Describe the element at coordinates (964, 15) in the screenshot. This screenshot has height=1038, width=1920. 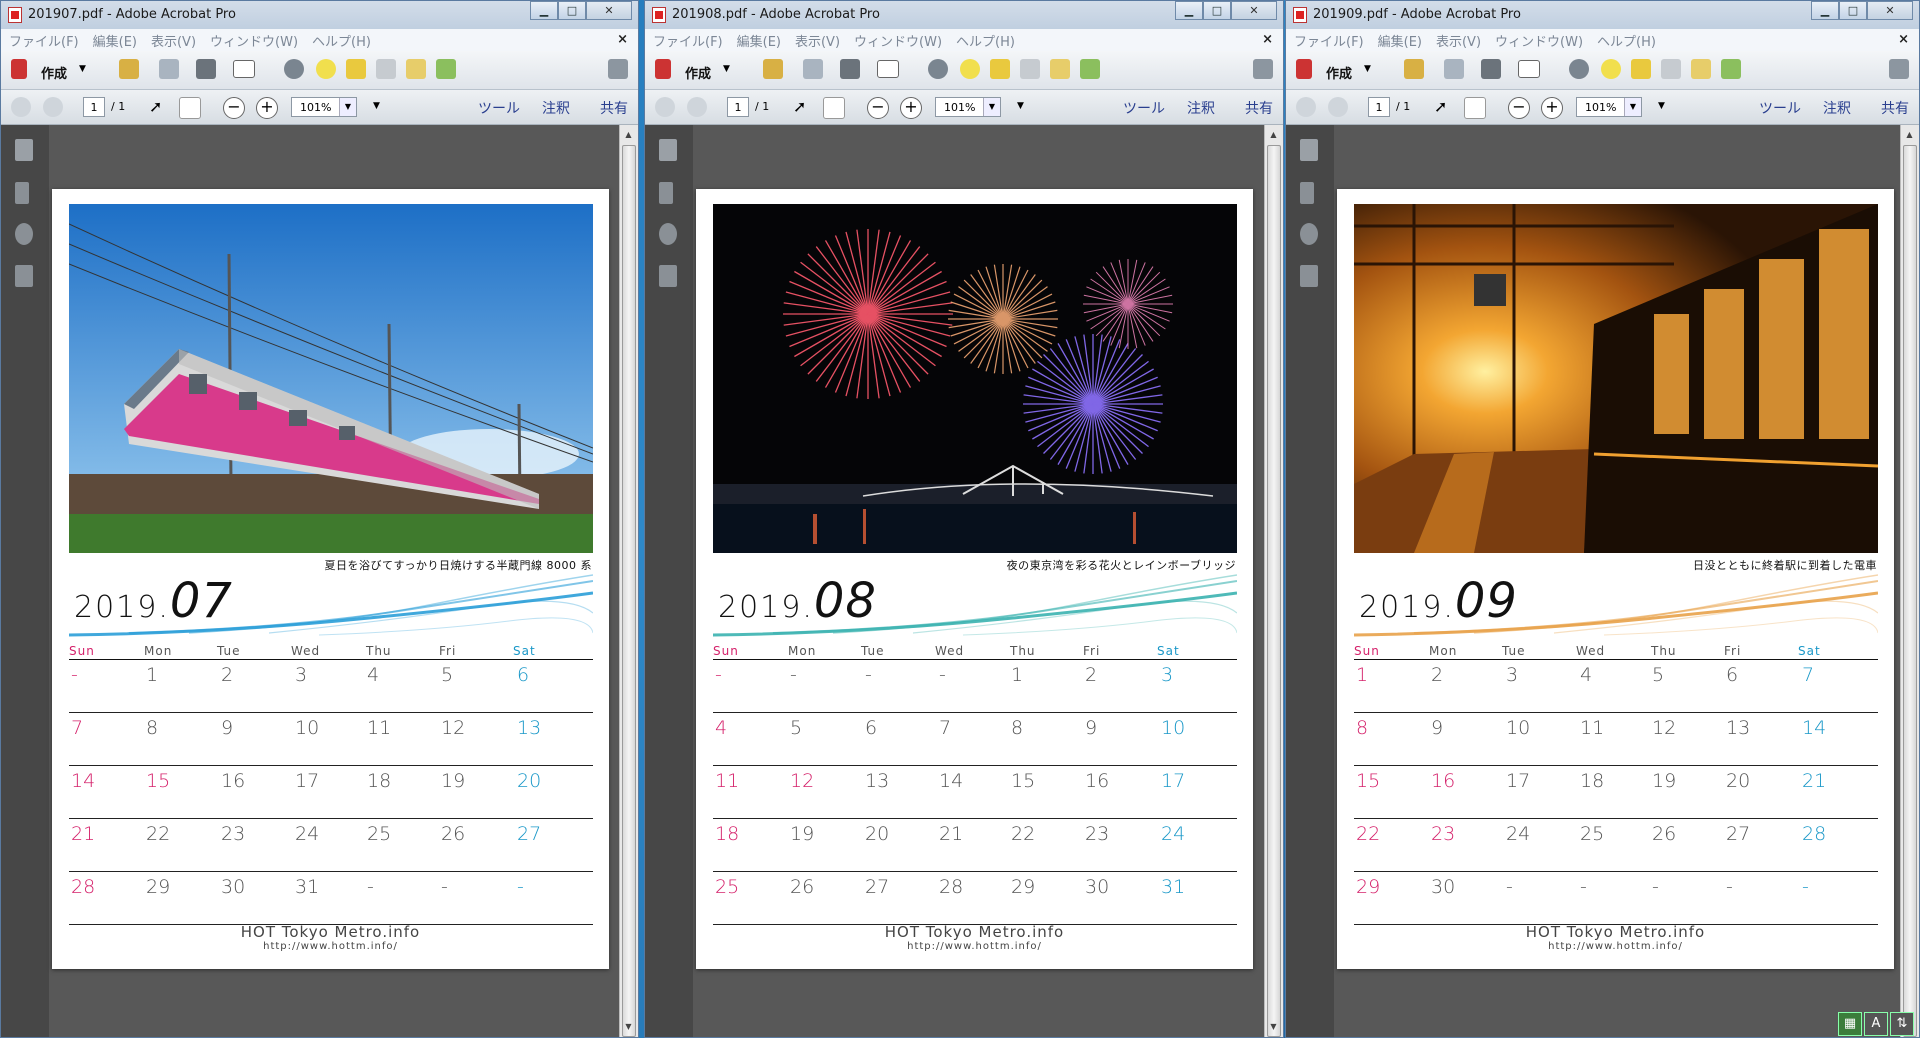
I see `title-bar: 201908.pdf - Adobe Acrobat Pro ▁ □ ✕` at that location.